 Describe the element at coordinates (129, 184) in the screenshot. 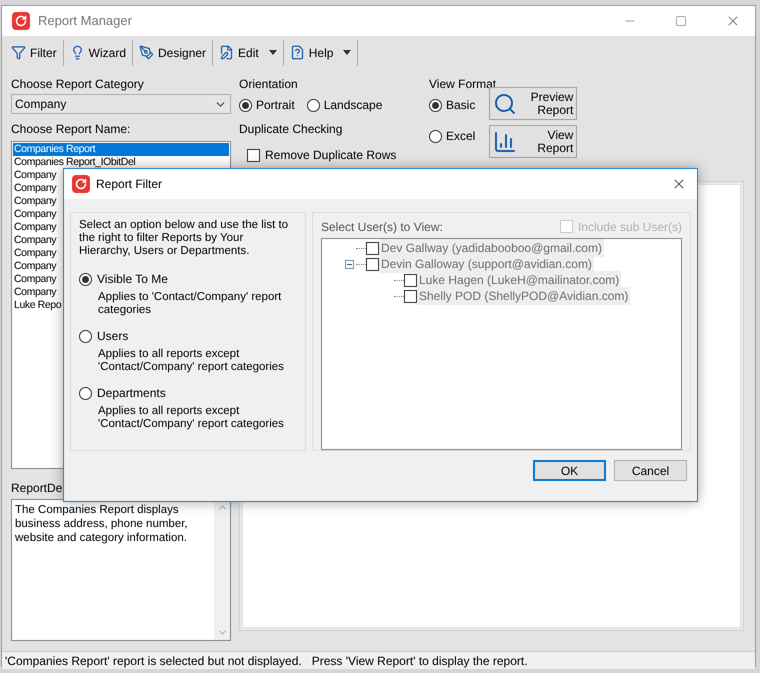

I see `dialog-title: Report Filter` at that location.